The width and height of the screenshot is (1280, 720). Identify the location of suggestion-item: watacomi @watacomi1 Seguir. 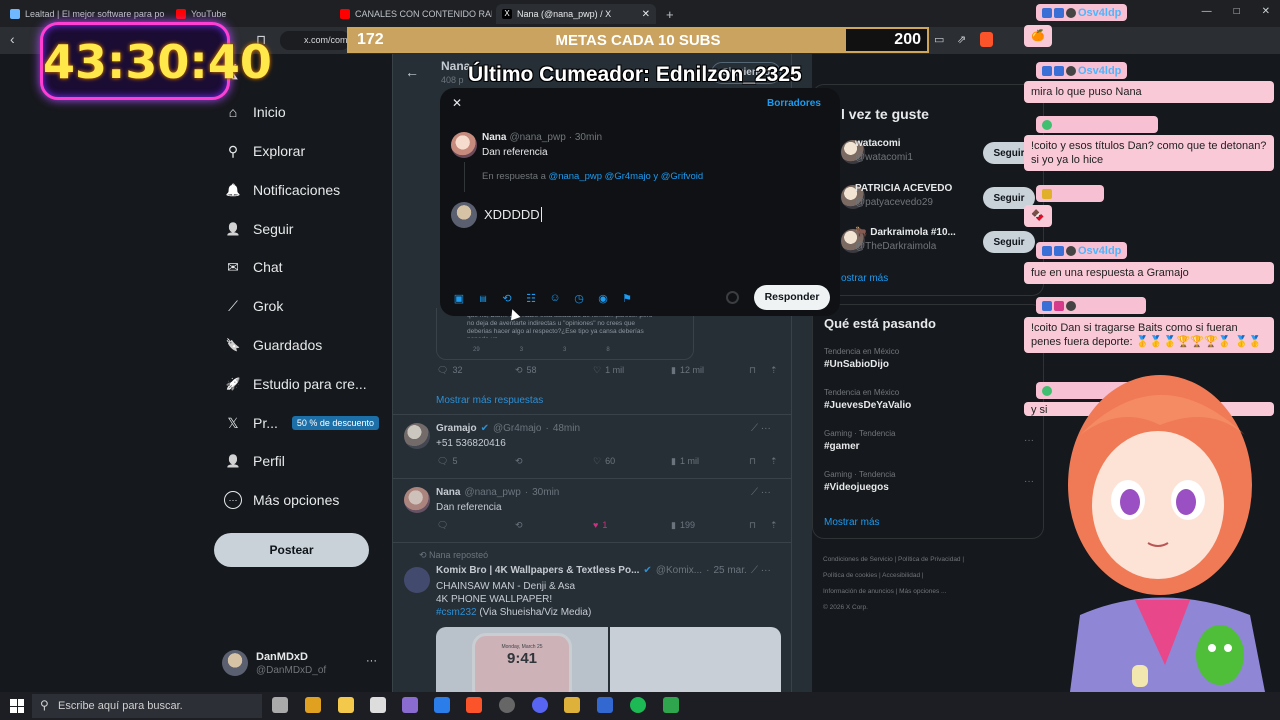
(933, 153).